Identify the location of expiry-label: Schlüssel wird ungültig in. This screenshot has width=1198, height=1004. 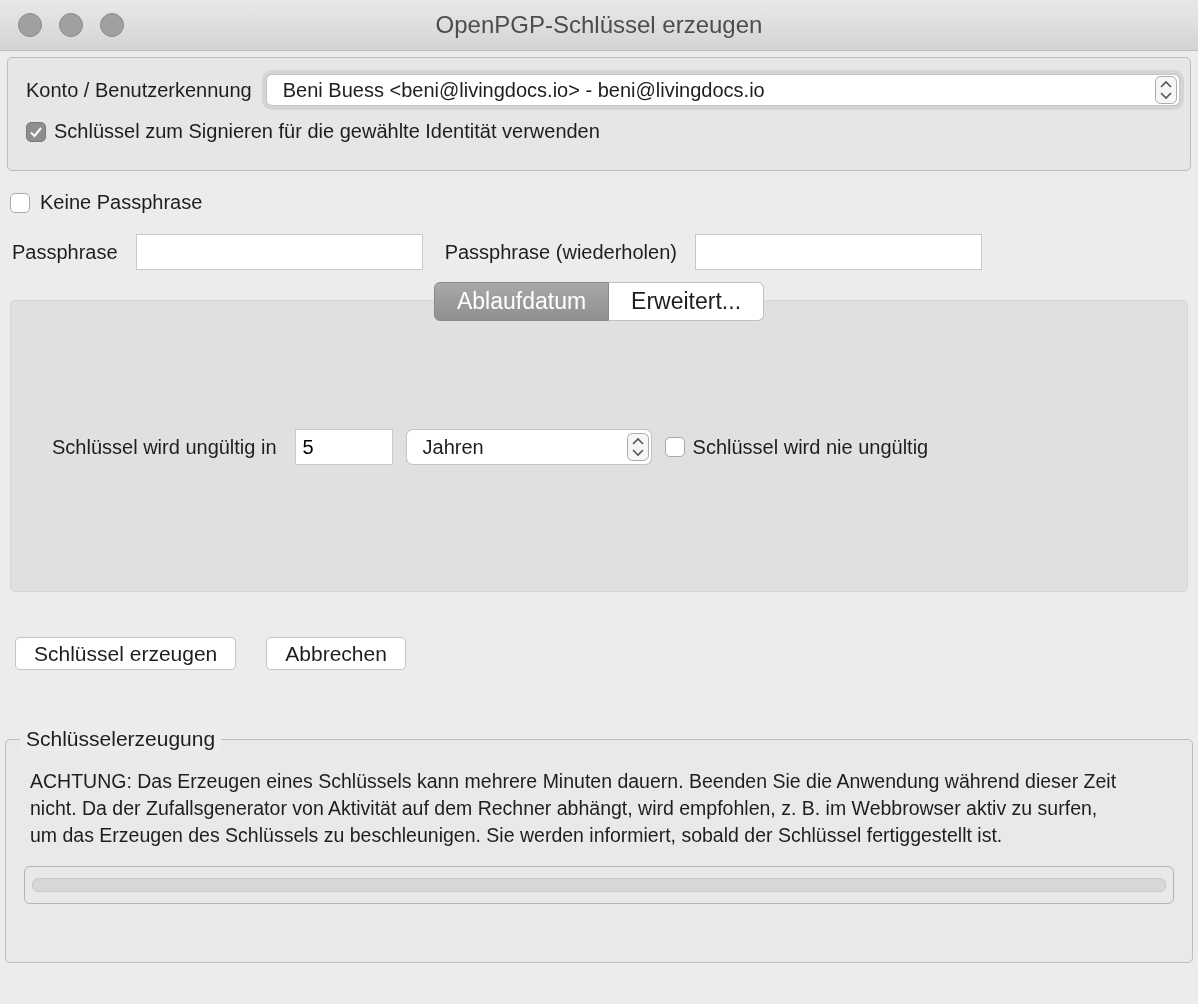
(164, 447).